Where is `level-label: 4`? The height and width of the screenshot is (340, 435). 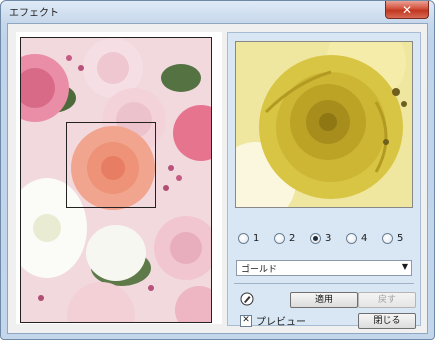 level-label: 4 is located at coordinates (364, 238).